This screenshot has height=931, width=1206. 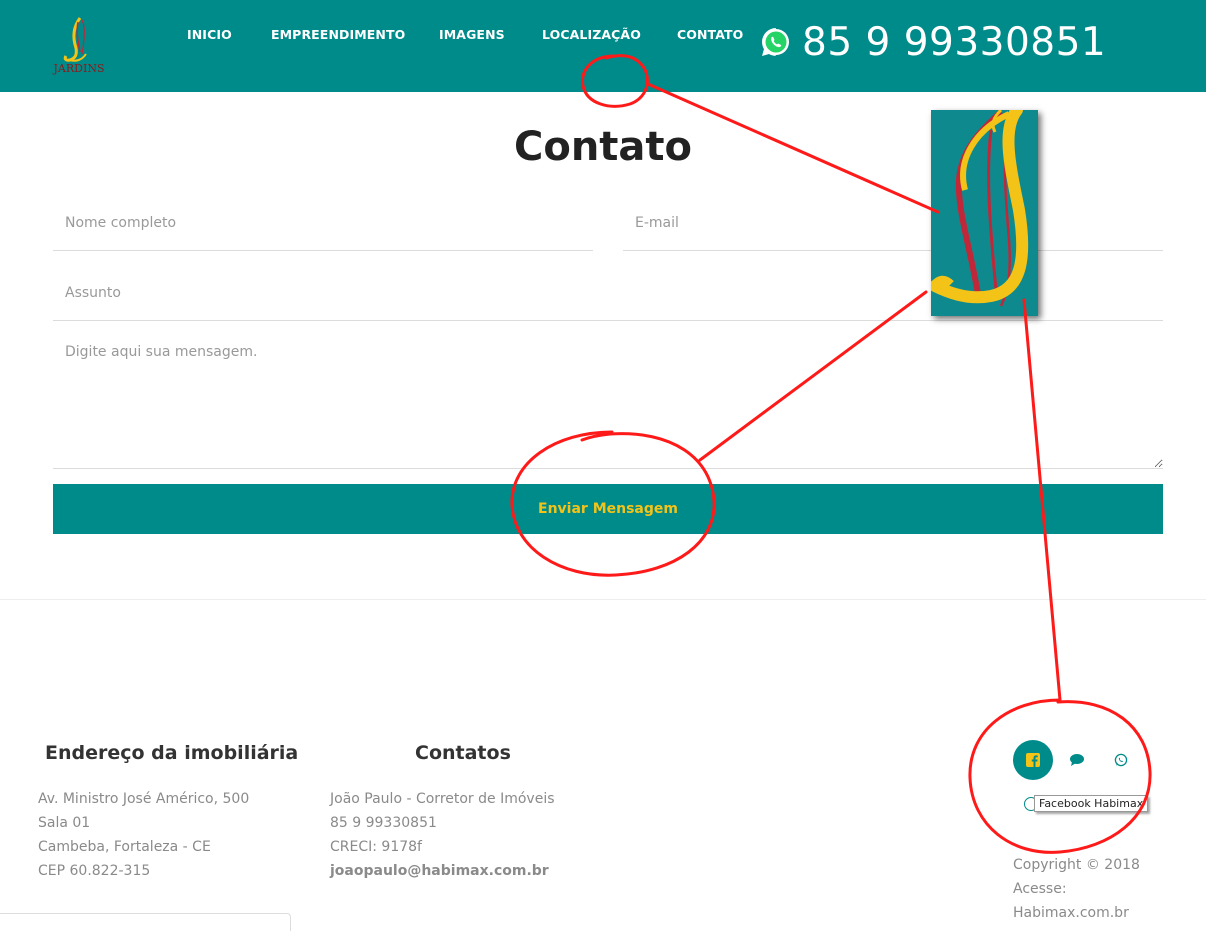 I want to click on header-phone: 85 9 99330851, so click(x=933, y=42).